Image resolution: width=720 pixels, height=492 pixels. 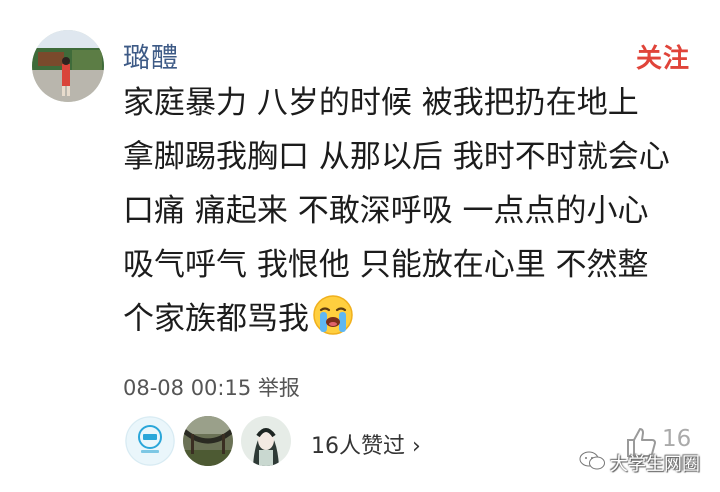 I want to click on timi-logo-avatar, so click(x=150, y=441).